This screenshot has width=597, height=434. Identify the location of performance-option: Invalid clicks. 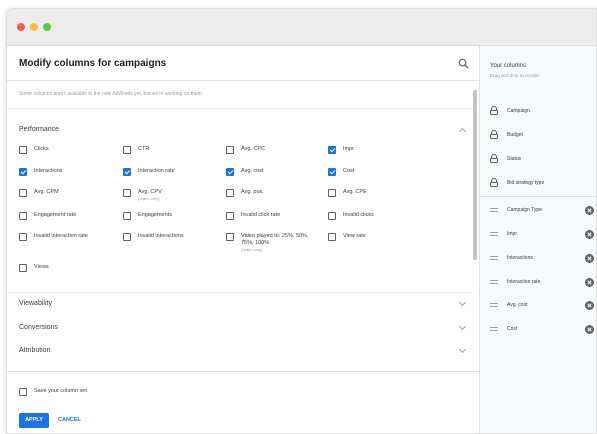
(351, 216).